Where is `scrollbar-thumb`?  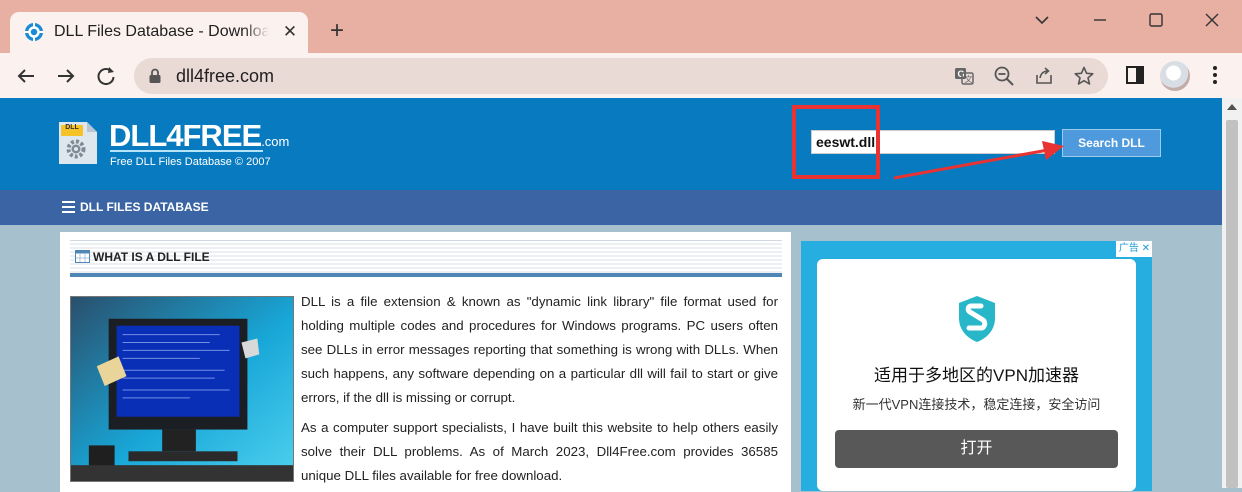 scrollbar-thumb is located at coordinates (1232, 304).